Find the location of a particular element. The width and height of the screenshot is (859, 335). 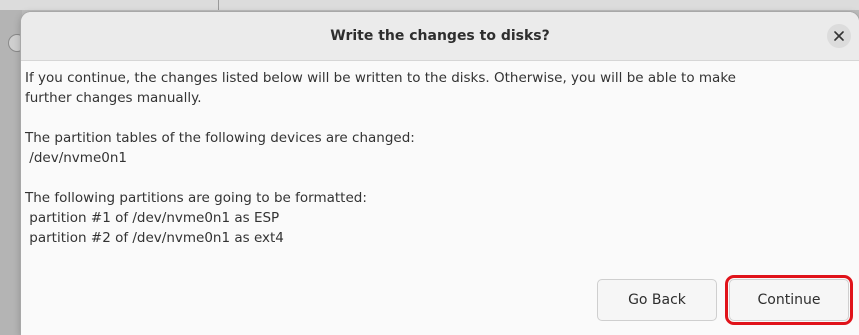

dialog-title: Write the changes to disks? is located at coordinates (440, 36).